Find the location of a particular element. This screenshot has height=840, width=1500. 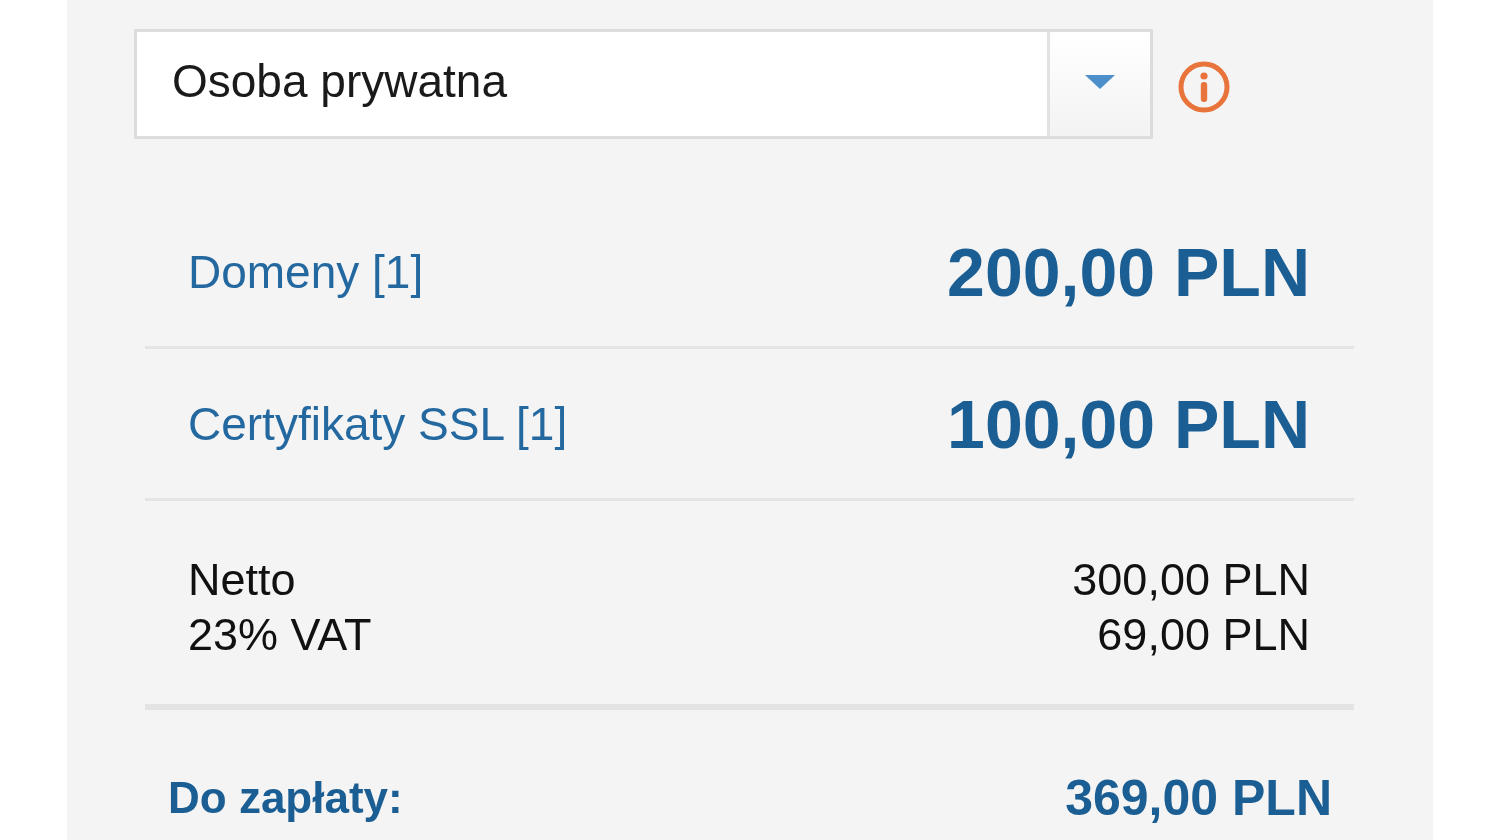

caret-icon is located at coordinates (1100, 82).